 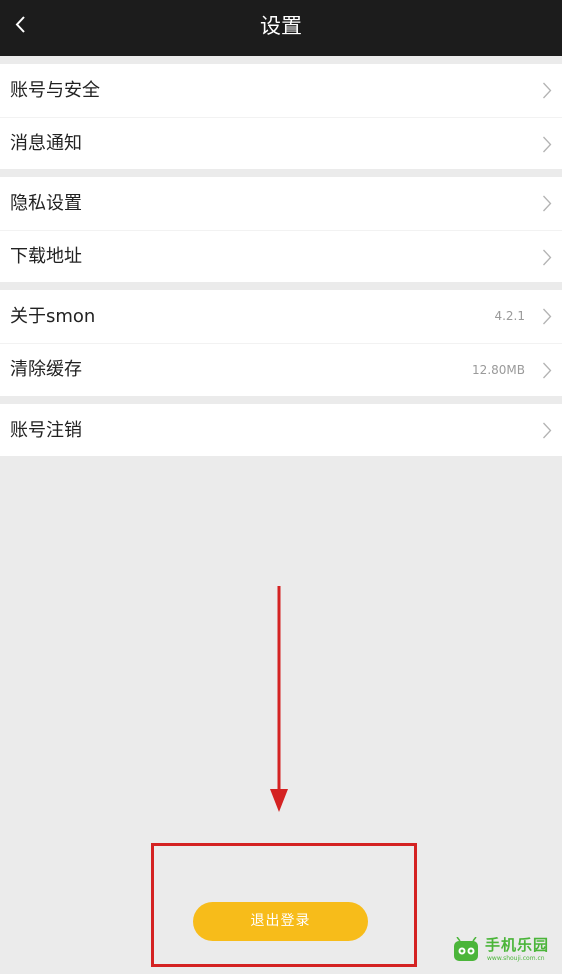 I want to click on settings-group-privacy: 隐私设置 下载地址, so click(x=281, y=229).